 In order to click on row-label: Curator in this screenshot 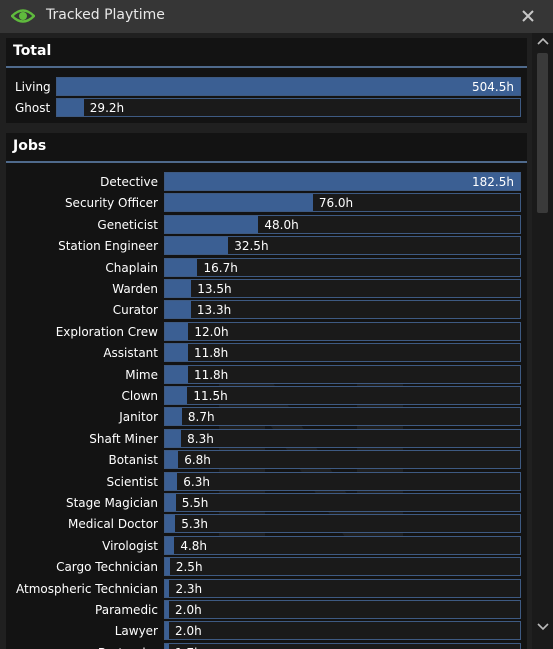, I will do `click(135, 310)`.